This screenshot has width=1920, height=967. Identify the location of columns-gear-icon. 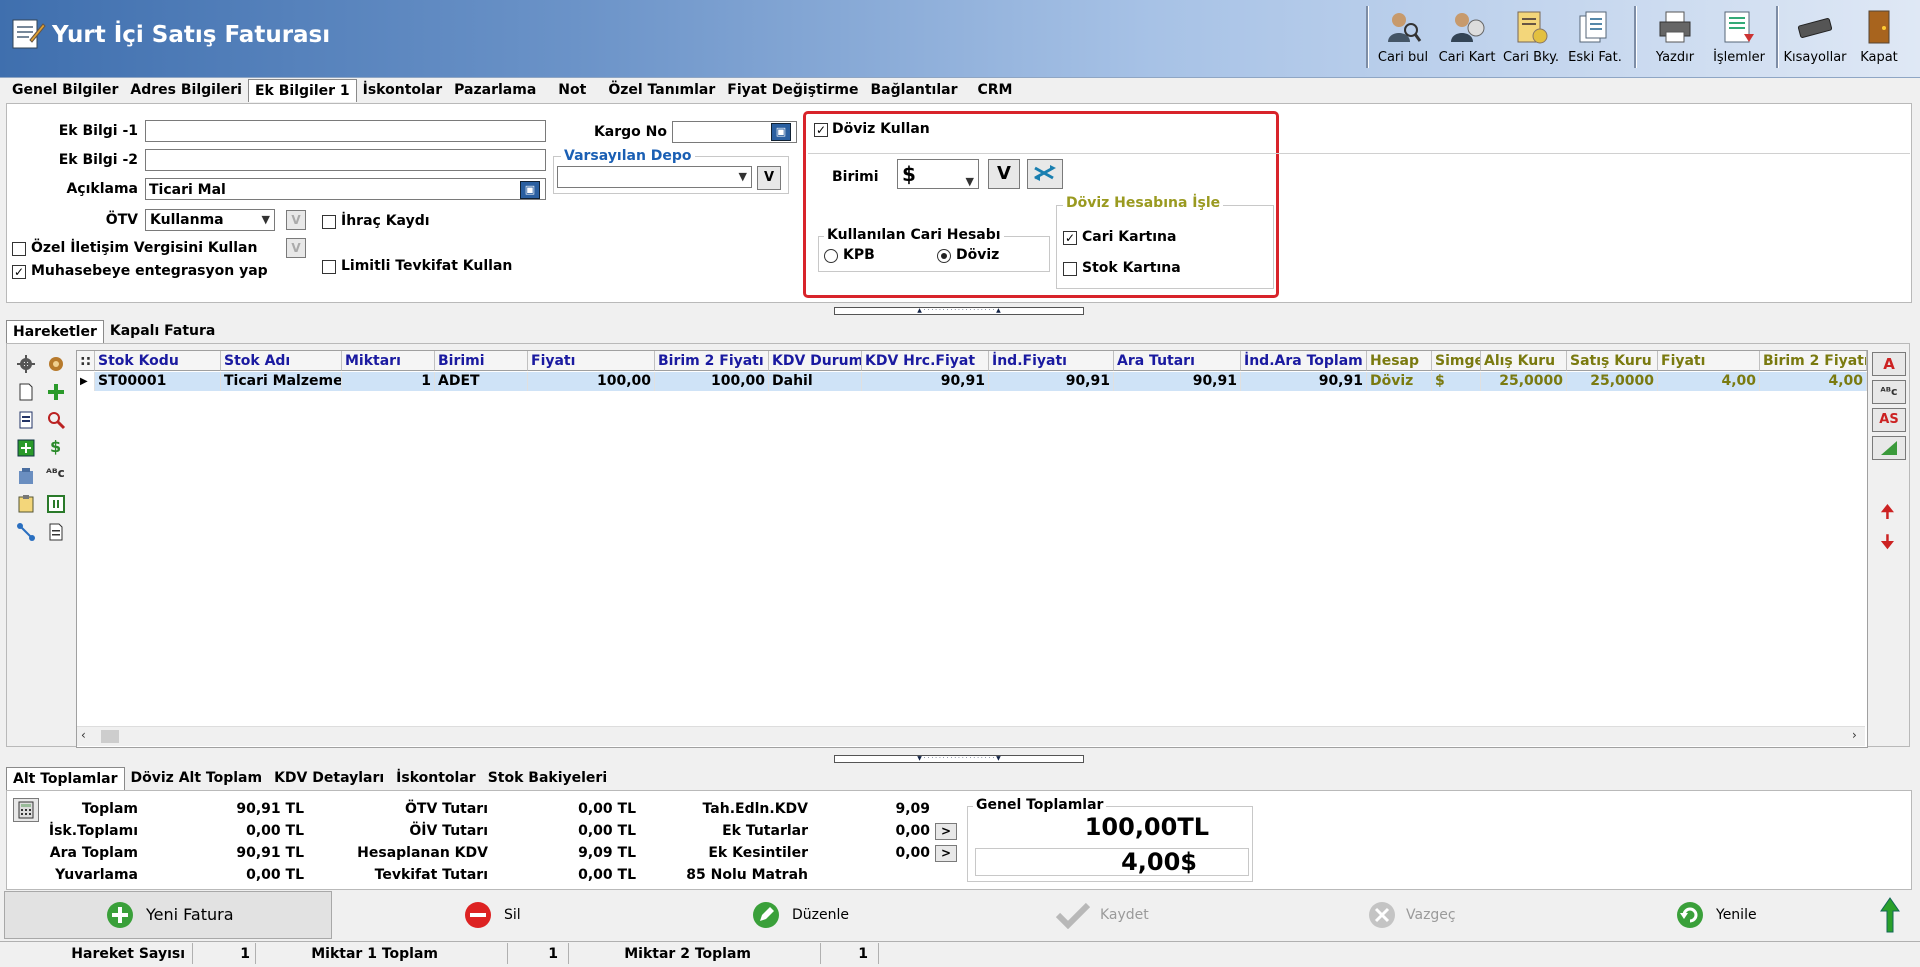
(56, 364).